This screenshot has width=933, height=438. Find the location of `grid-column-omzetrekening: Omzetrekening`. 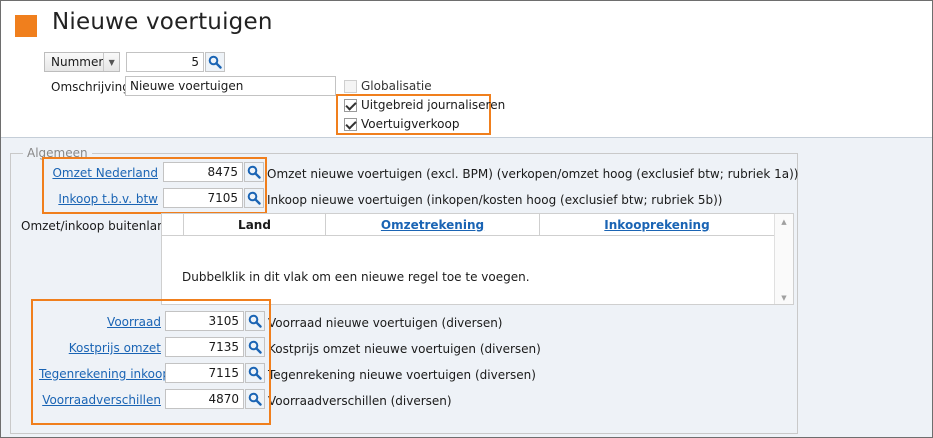

grid-column-omzetrekening: Omzetrekening is located at coordinates (433, 224).